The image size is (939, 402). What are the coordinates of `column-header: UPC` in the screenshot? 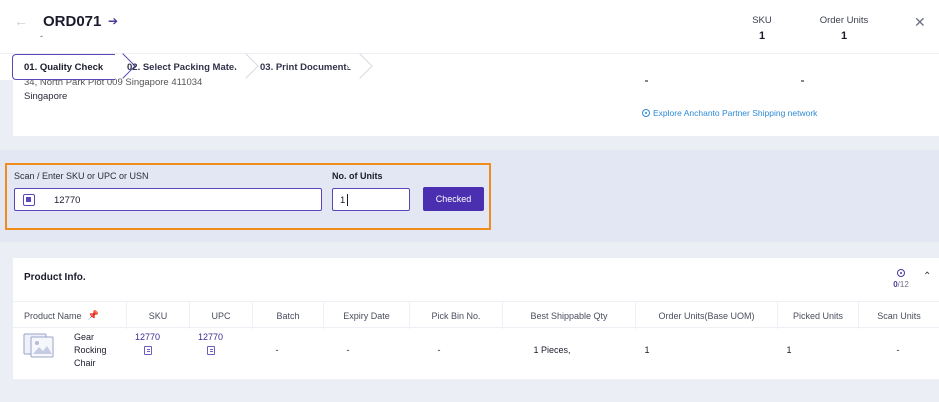 It's located at (220, 315).